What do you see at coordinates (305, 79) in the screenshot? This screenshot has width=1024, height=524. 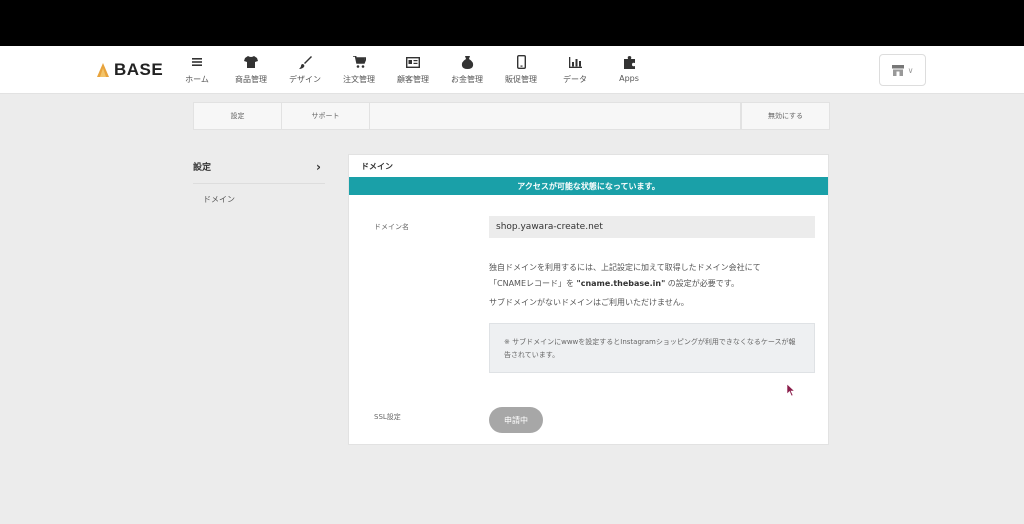 I see `nav-label: デザイン` at bounding box center [305, 79].